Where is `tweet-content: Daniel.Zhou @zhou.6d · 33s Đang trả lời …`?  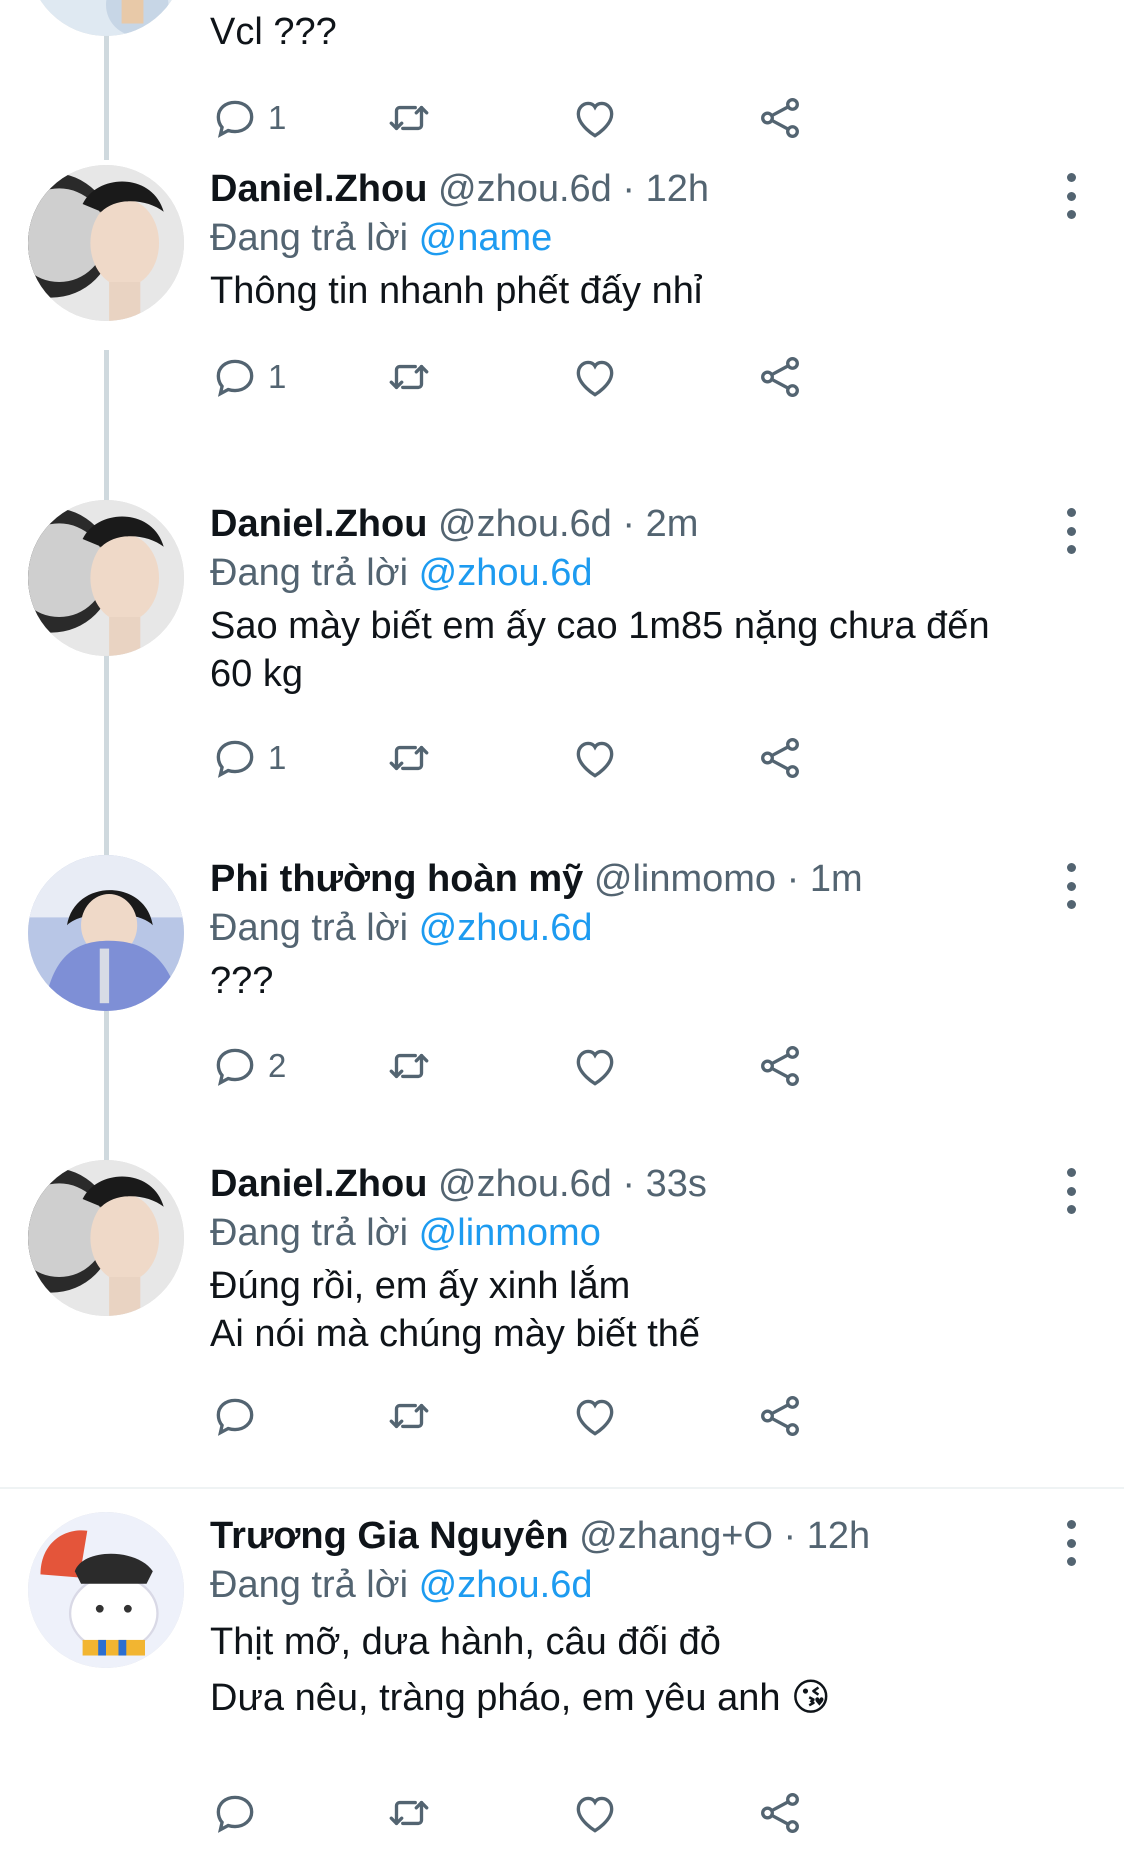 tweet-content: Daniel.Zhou @zhou.6d · 33s Đang trả lời … is located at coordinates (637, 1259).